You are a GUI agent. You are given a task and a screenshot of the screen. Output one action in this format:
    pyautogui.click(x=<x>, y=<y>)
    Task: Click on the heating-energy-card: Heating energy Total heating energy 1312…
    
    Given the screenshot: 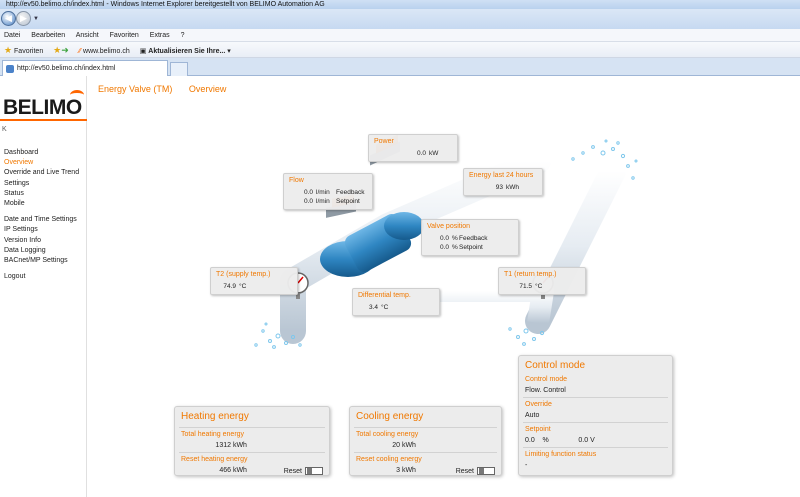 What is the action you would take?
    pyautogui.click(x=252, y=441)
    